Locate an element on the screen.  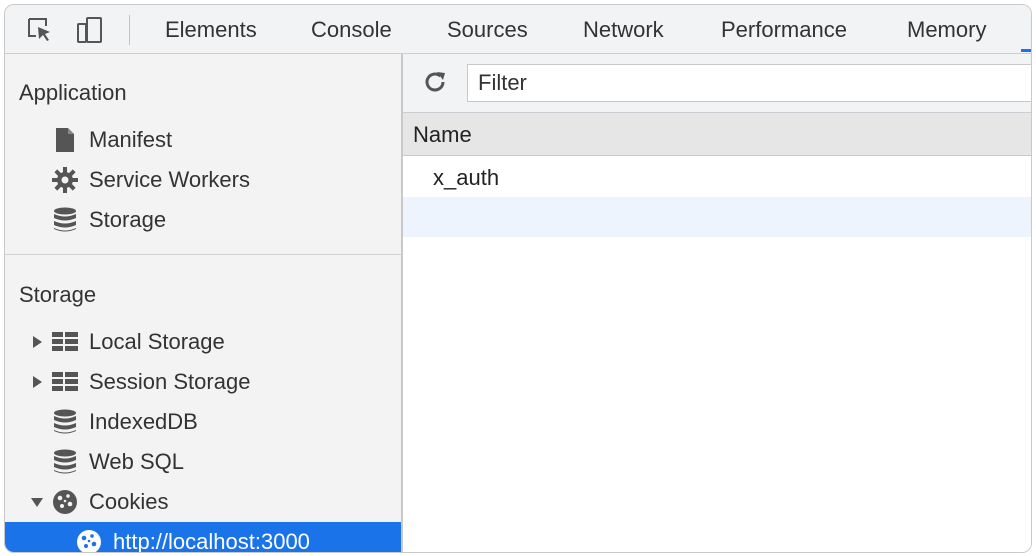
sidebar-item-label: Service Workers is located at coordinates (169, 179).